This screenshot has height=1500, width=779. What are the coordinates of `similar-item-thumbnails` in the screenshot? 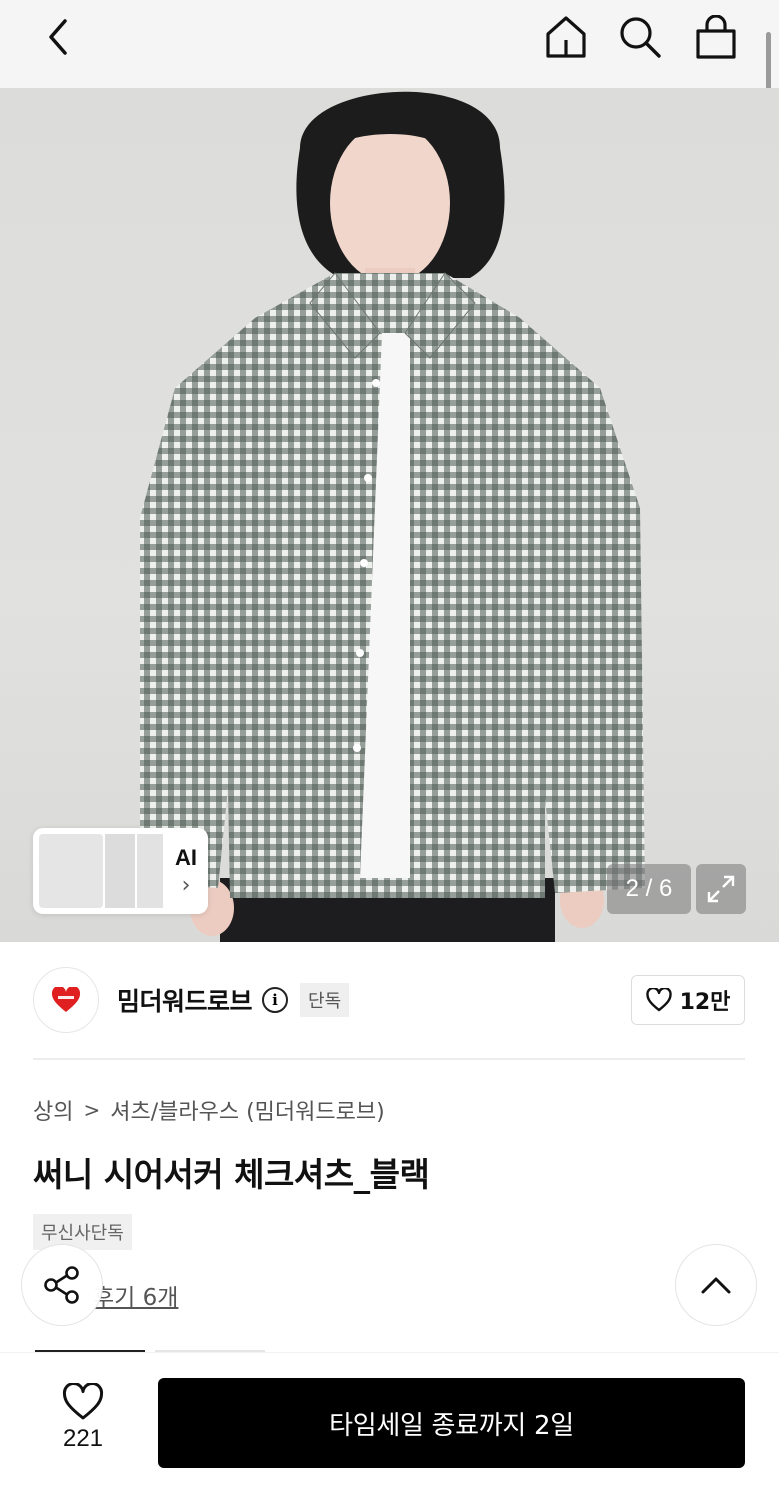 It's located at (101, 871).